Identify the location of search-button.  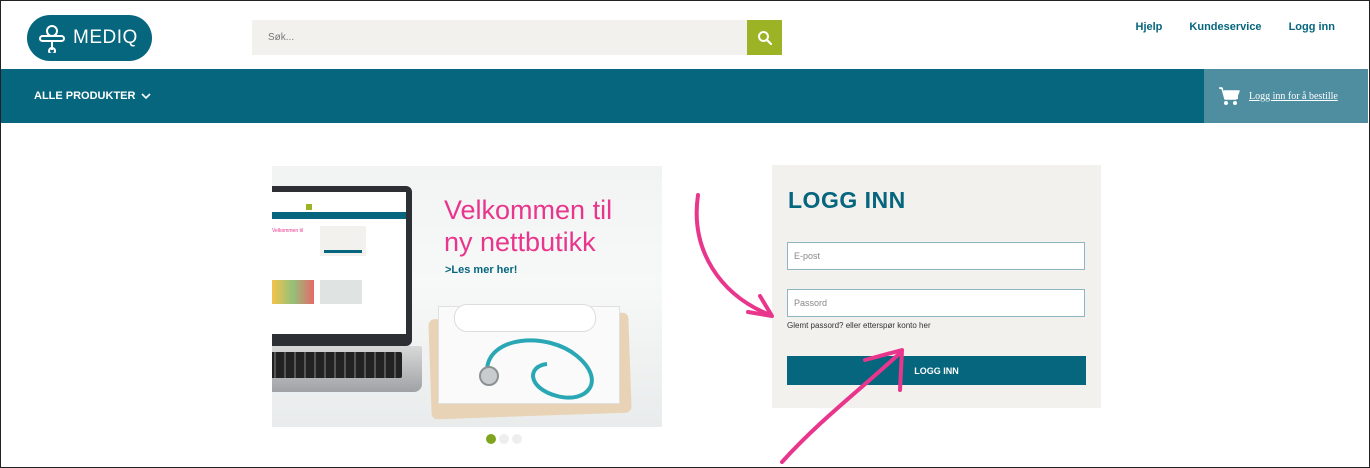
(764, 37).